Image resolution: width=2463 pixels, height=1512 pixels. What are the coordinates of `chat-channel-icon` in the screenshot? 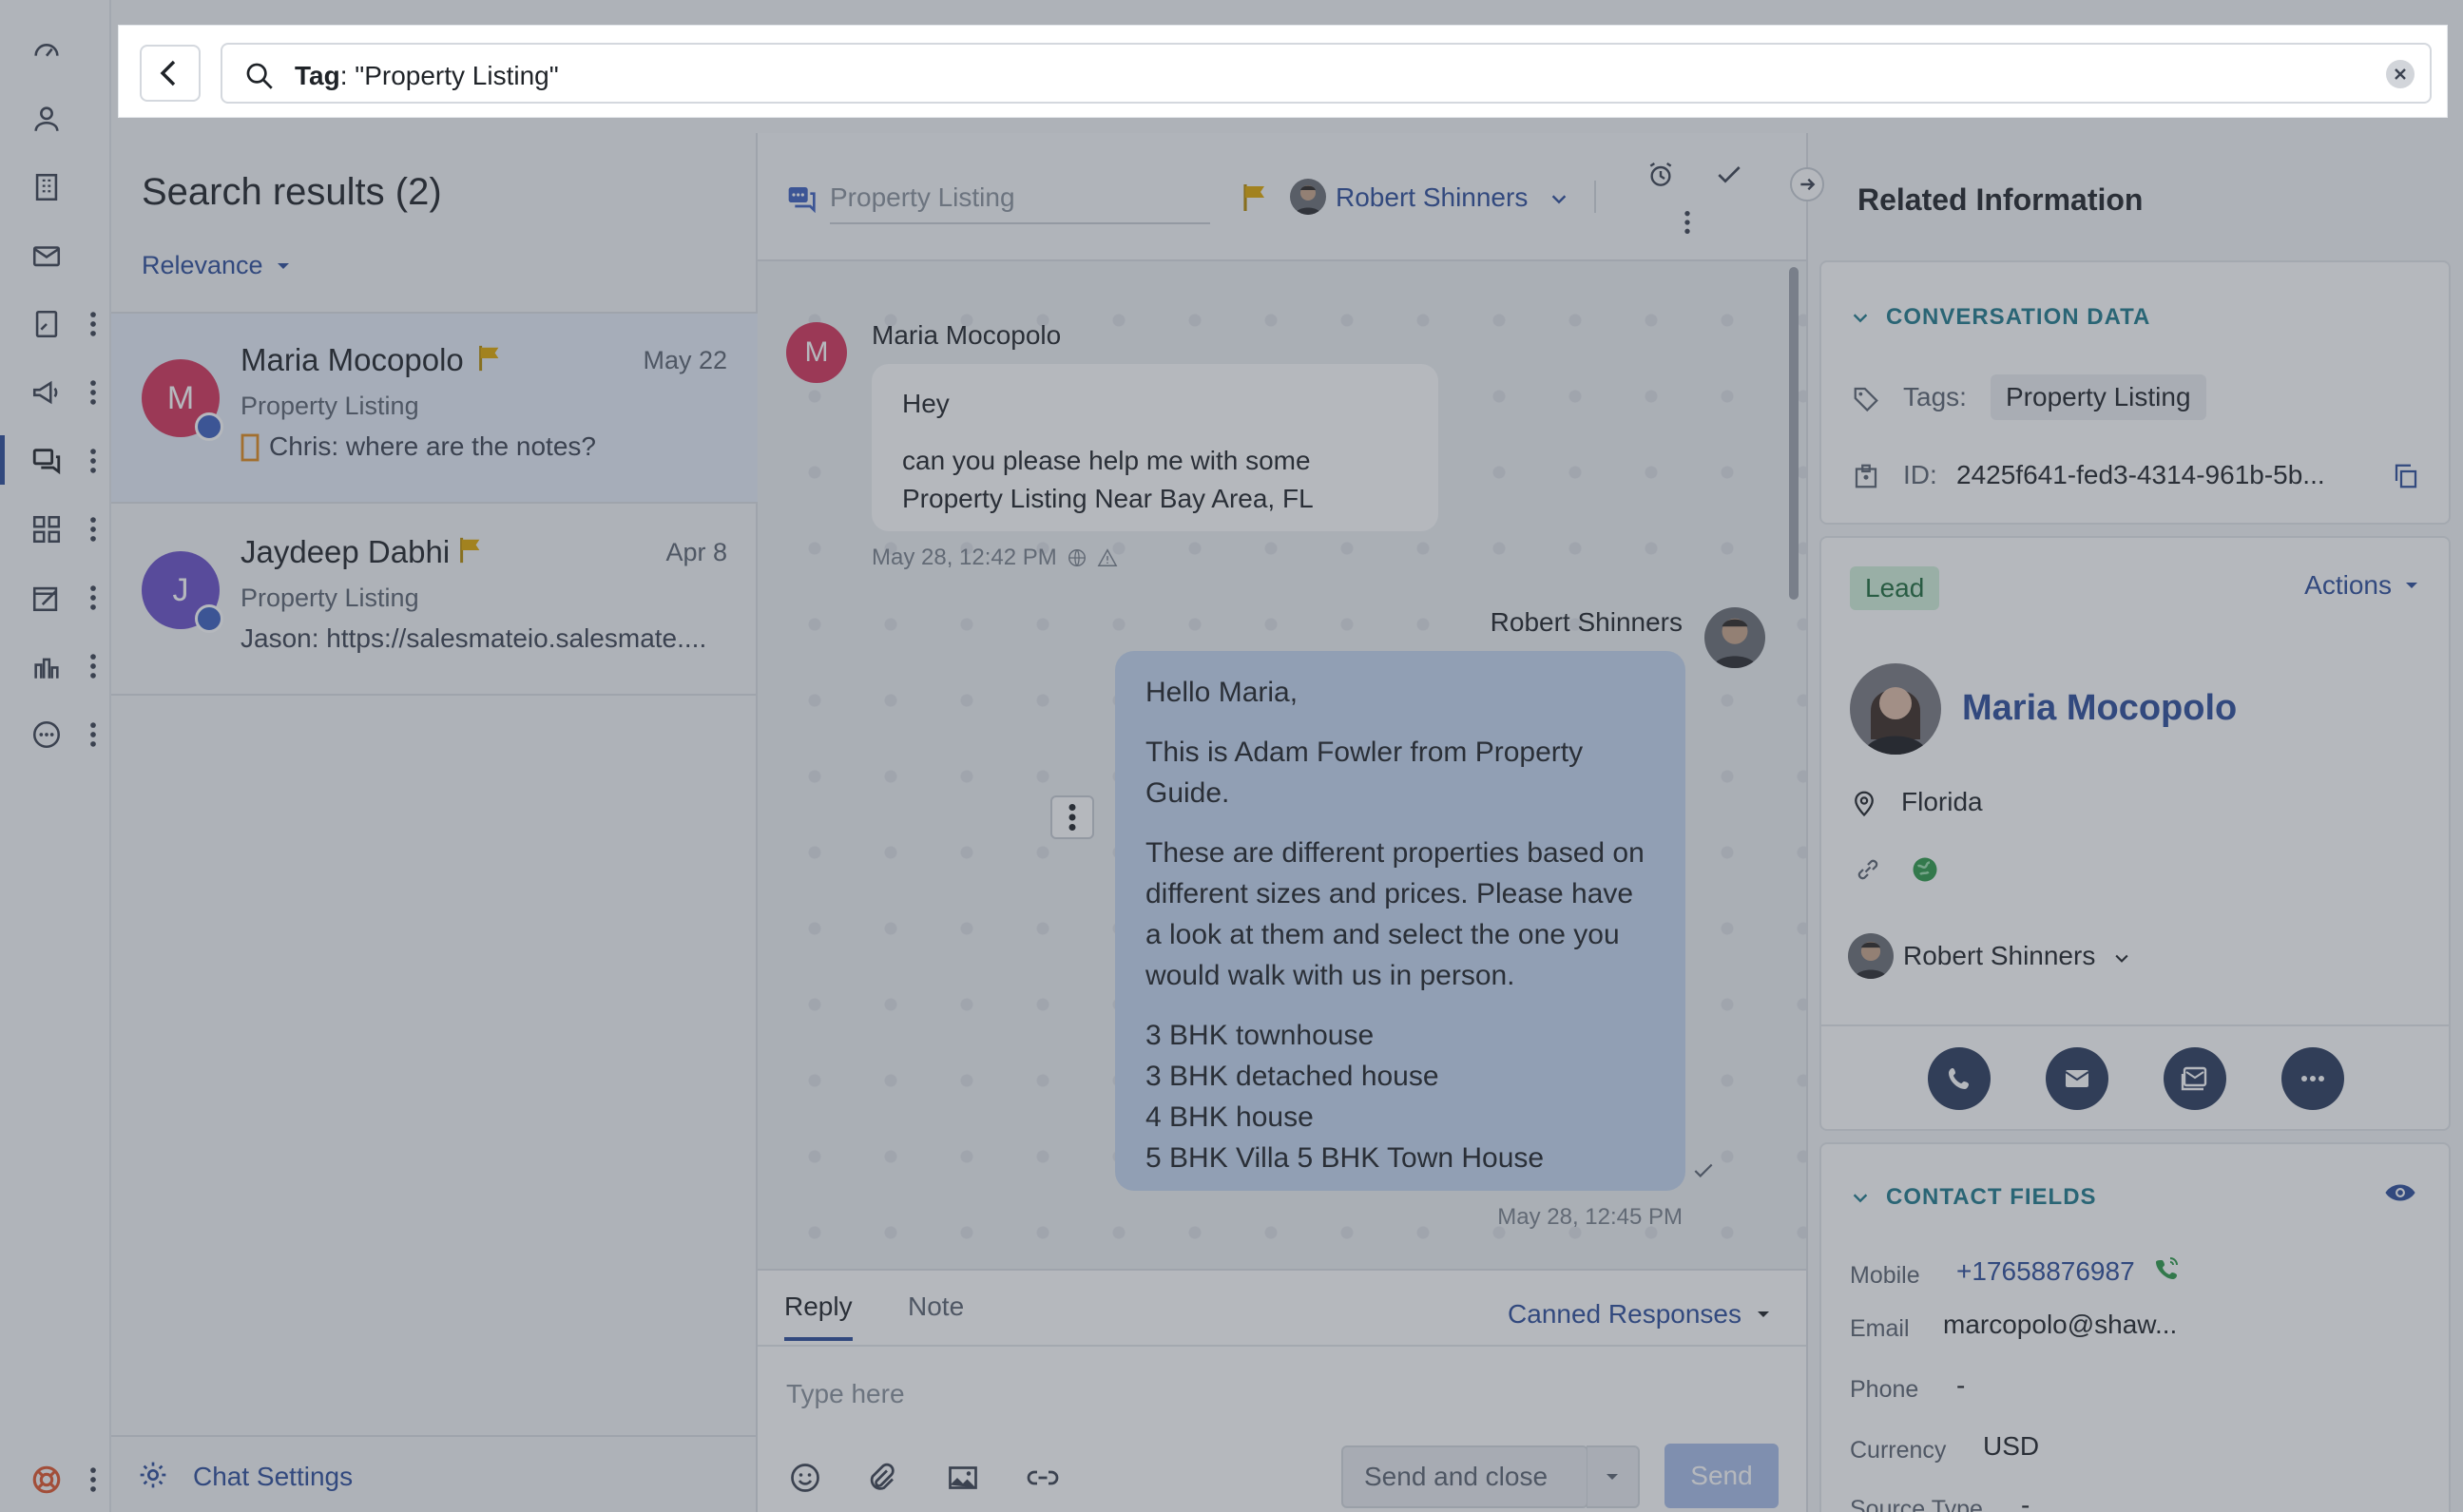 It's located at (802, 200).